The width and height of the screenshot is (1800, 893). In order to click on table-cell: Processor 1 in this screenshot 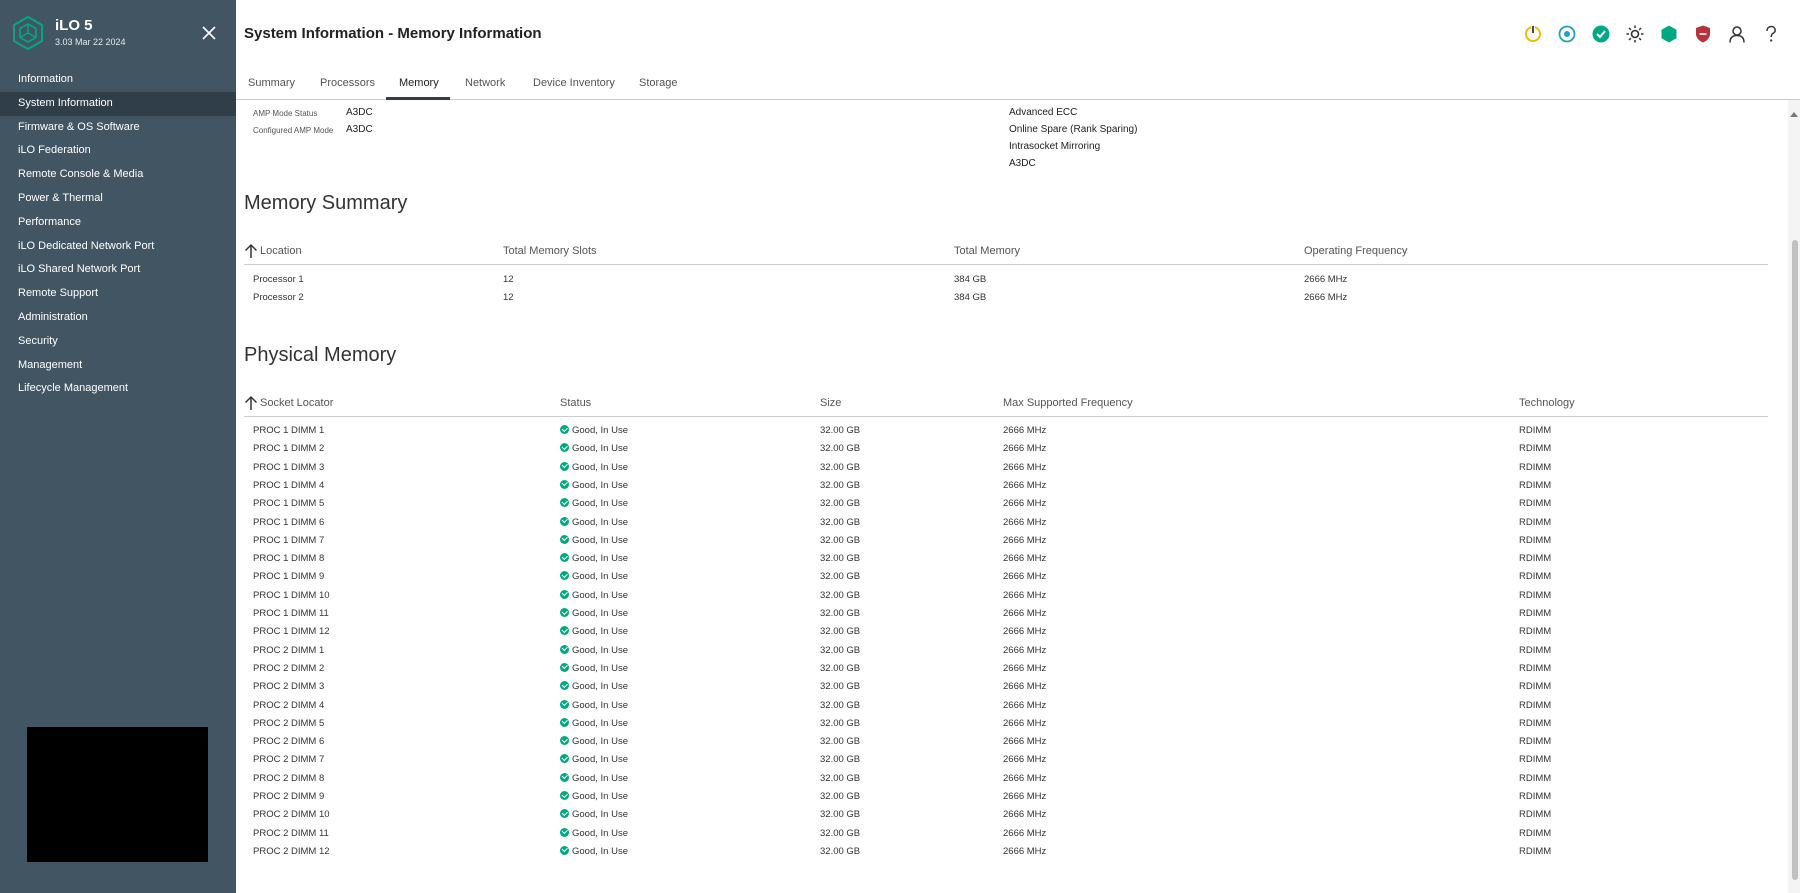, I will do `click(278, 279)`.